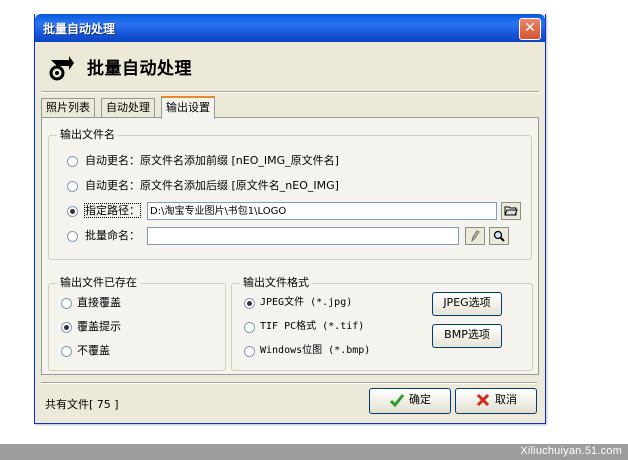  I want to click on folder-open-icon, so click(511, 211).